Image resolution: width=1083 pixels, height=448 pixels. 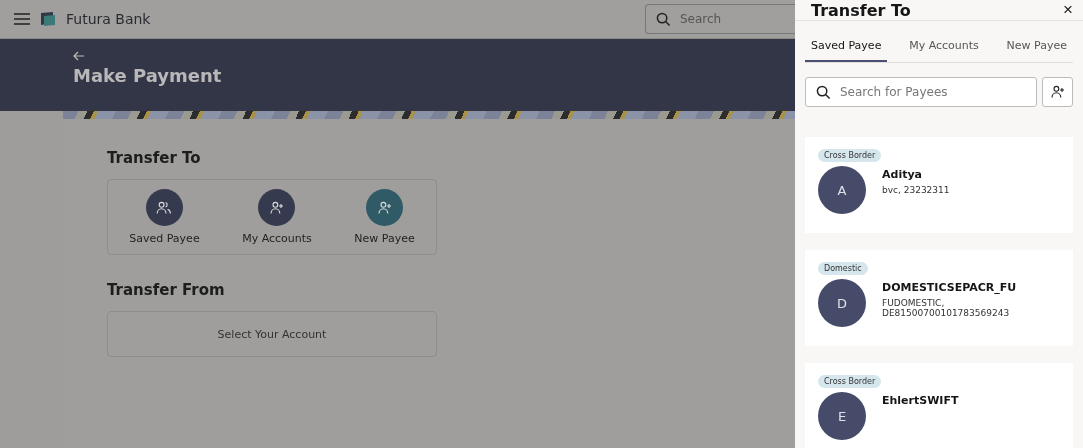 I want to click on bank-logo-icon, so click(x=48, y=19).